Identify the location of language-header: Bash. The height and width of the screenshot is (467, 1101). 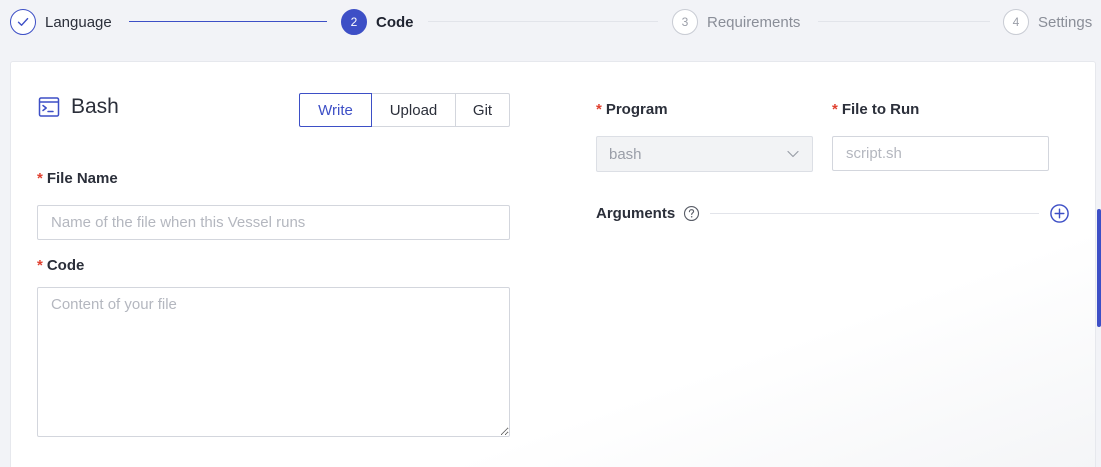
(78, 107).